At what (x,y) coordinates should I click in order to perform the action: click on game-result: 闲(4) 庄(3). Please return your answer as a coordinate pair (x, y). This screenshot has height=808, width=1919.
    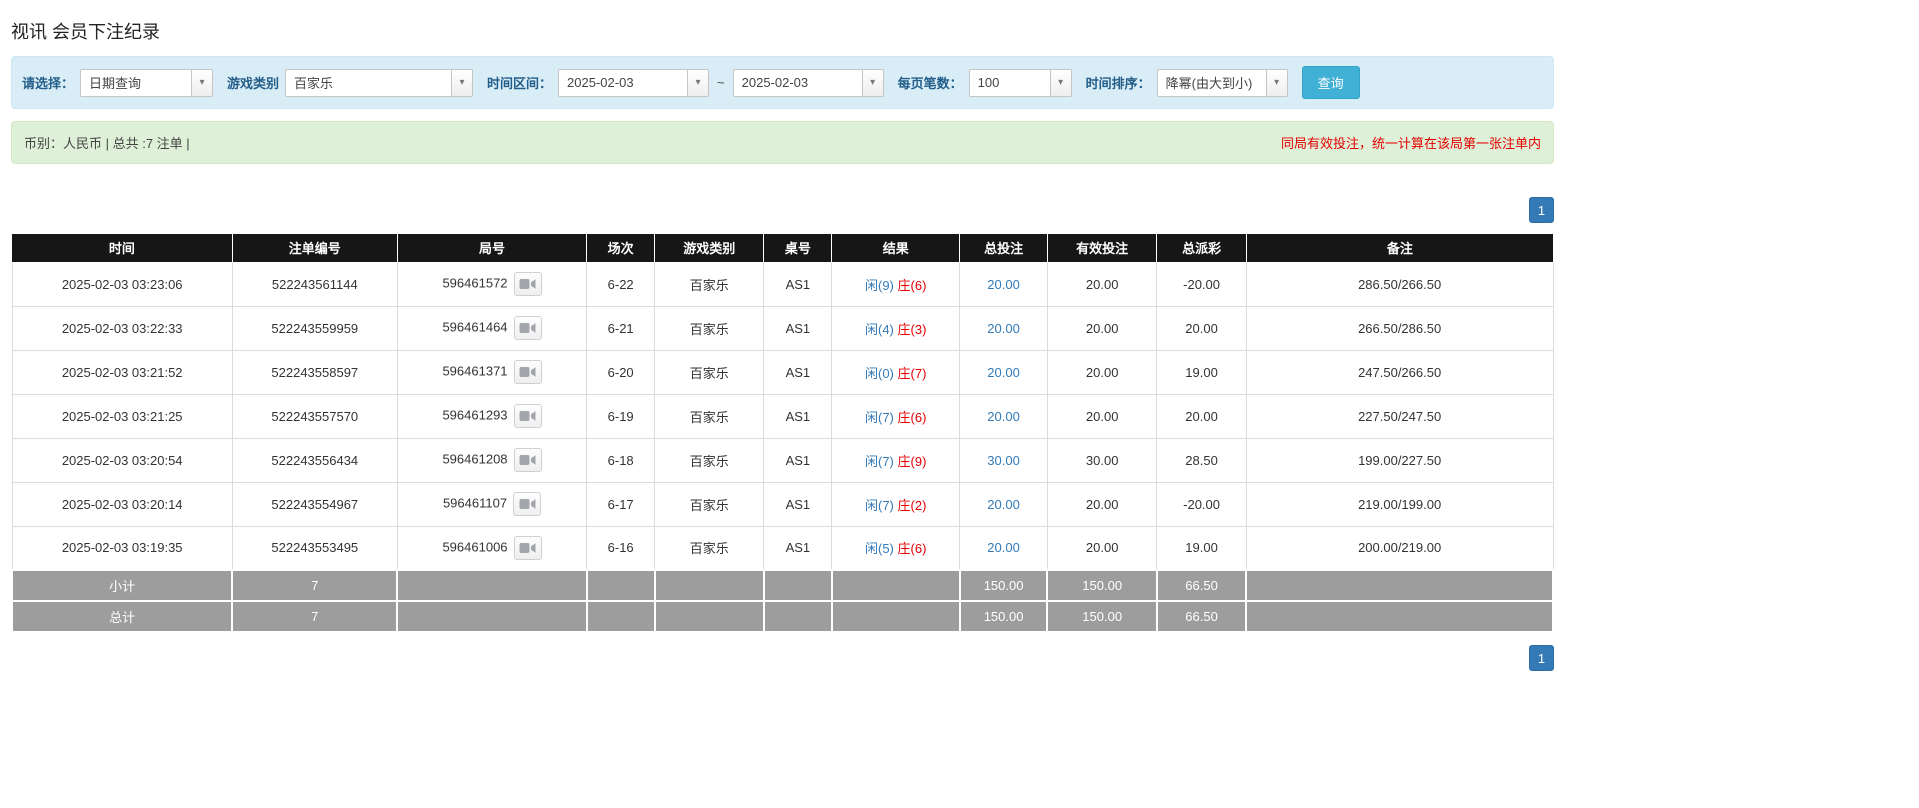
    Looking at the image, I should click on (896, 328).